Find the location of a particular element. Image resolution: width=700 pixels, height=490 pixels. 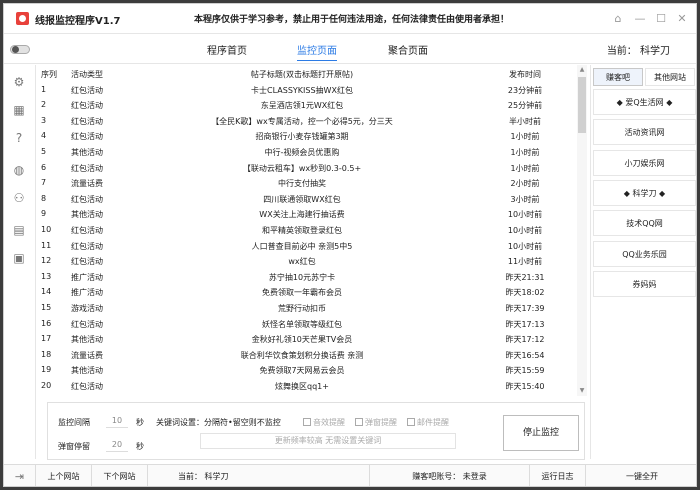

table-row: 5 其他活动 中行-视频会员优惠购 1小时前 is located at coordinates (304, 153).